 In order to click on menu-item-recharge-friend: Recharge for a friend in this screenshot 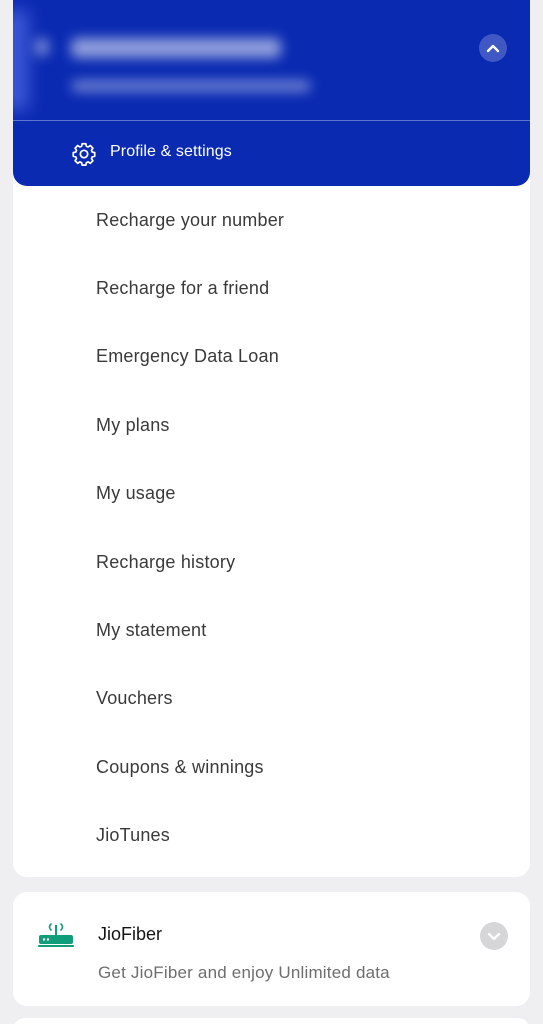, I will do `click(271, 288)`.